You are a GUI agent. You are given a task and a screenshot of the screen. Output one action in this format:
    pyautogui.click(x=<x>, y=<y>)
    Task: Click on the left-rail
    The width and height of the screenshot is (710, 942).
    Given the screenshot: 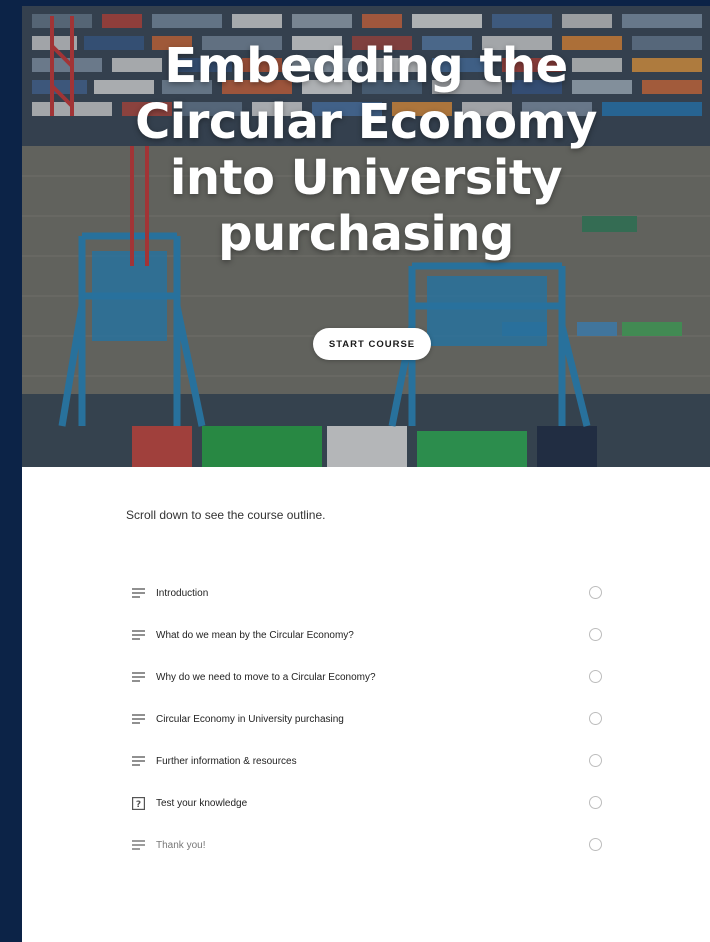 What is the action you would take?
    pyautogui.click(x=11, y=471)
    